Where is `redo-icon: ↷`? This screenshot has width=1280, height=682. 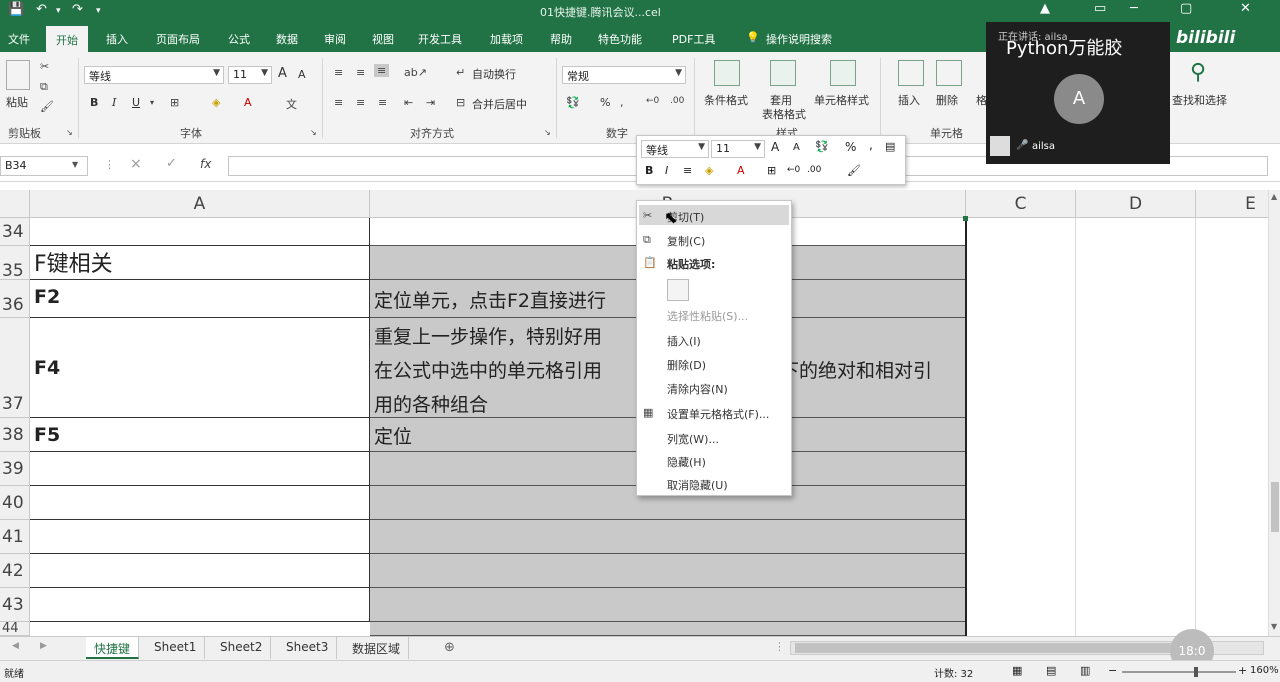 redo-icon: ↷ is located at coordinates (77, 9).